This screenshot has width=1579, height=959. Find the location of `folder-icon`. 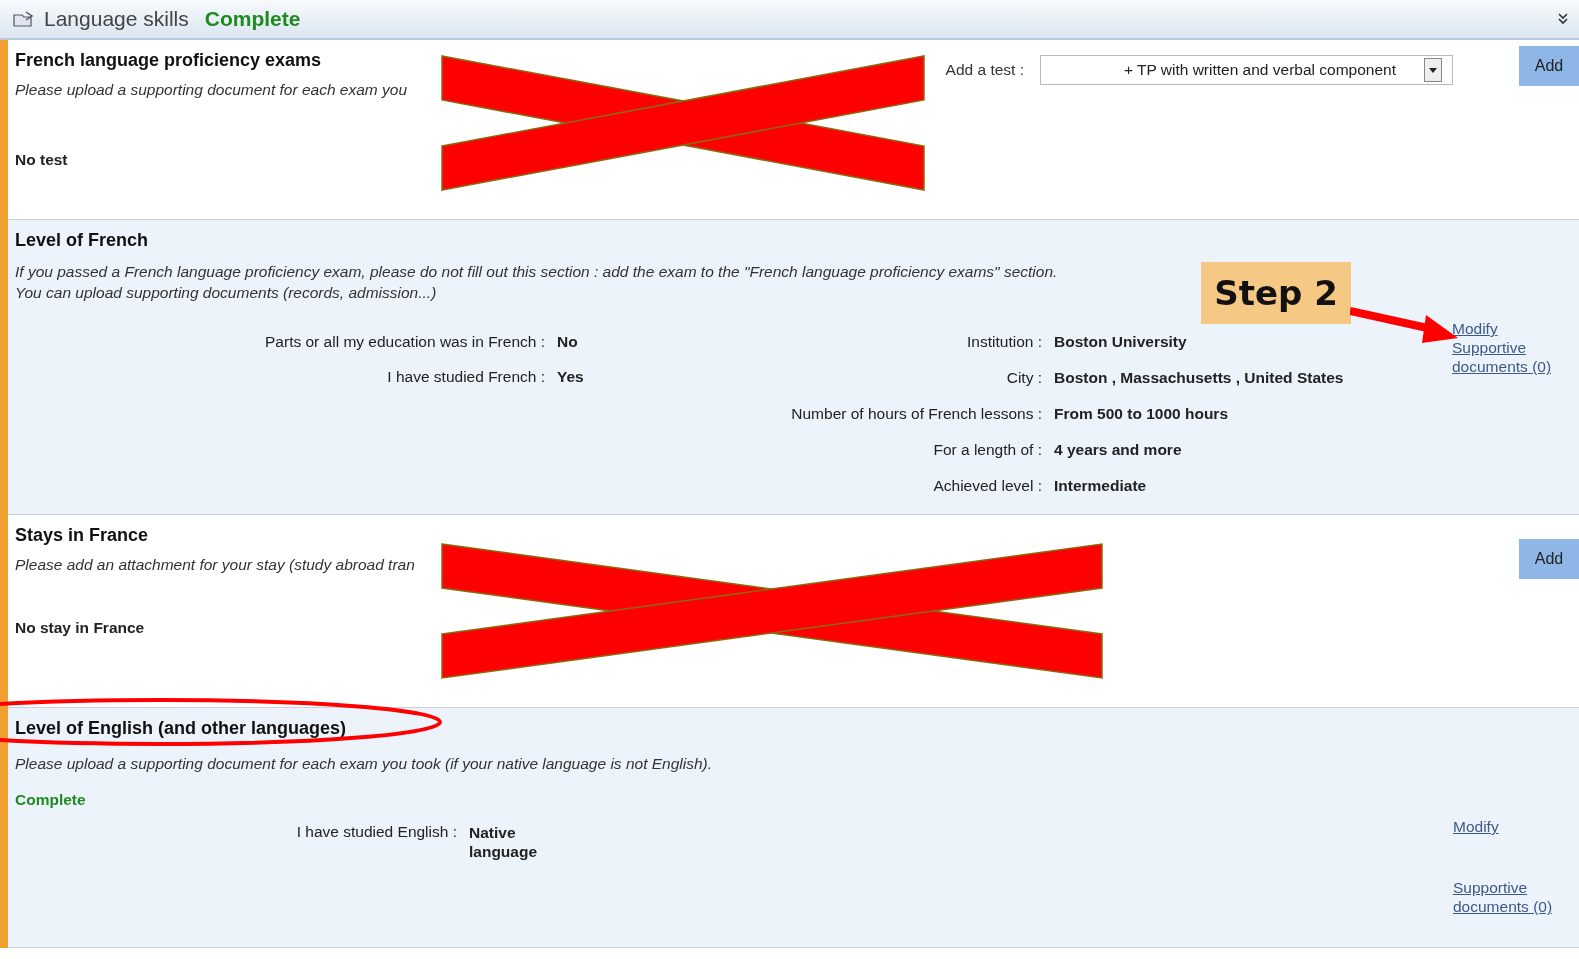

folder-icon is located at coordinates (23, 19).